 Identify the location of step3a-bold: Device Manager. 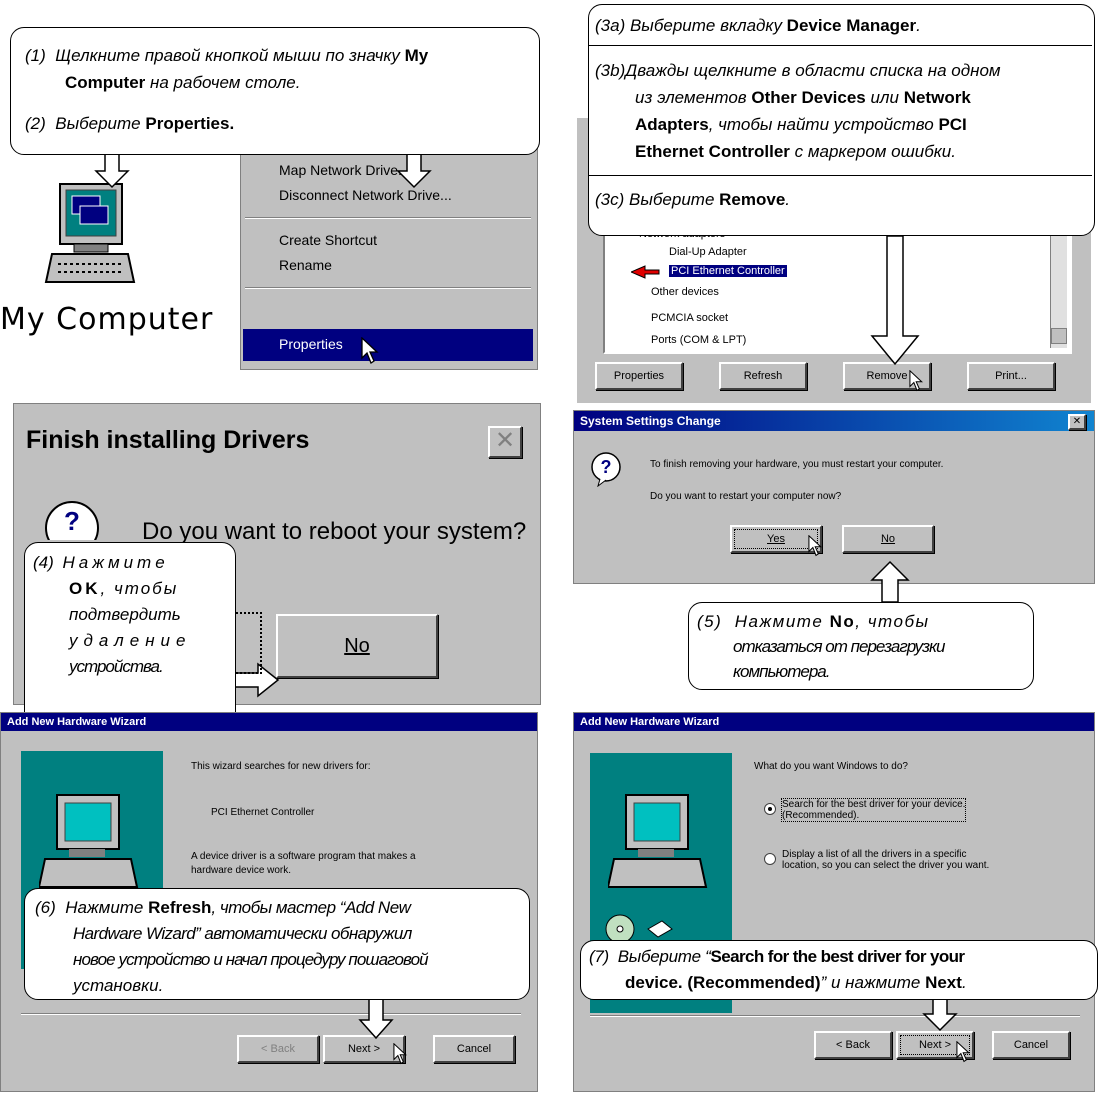
(851, 25).